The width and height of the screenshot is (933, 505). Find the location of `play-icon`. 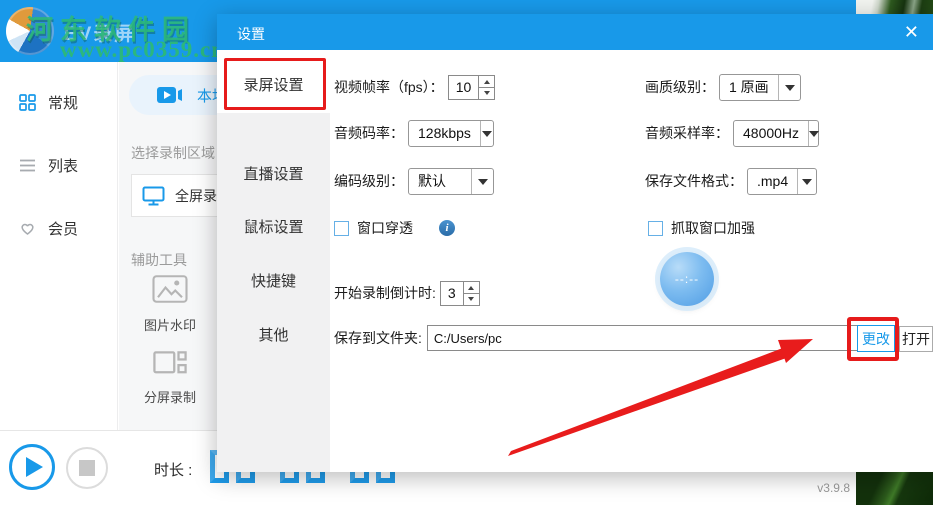

play-icon is located at coordinates (34, 467).